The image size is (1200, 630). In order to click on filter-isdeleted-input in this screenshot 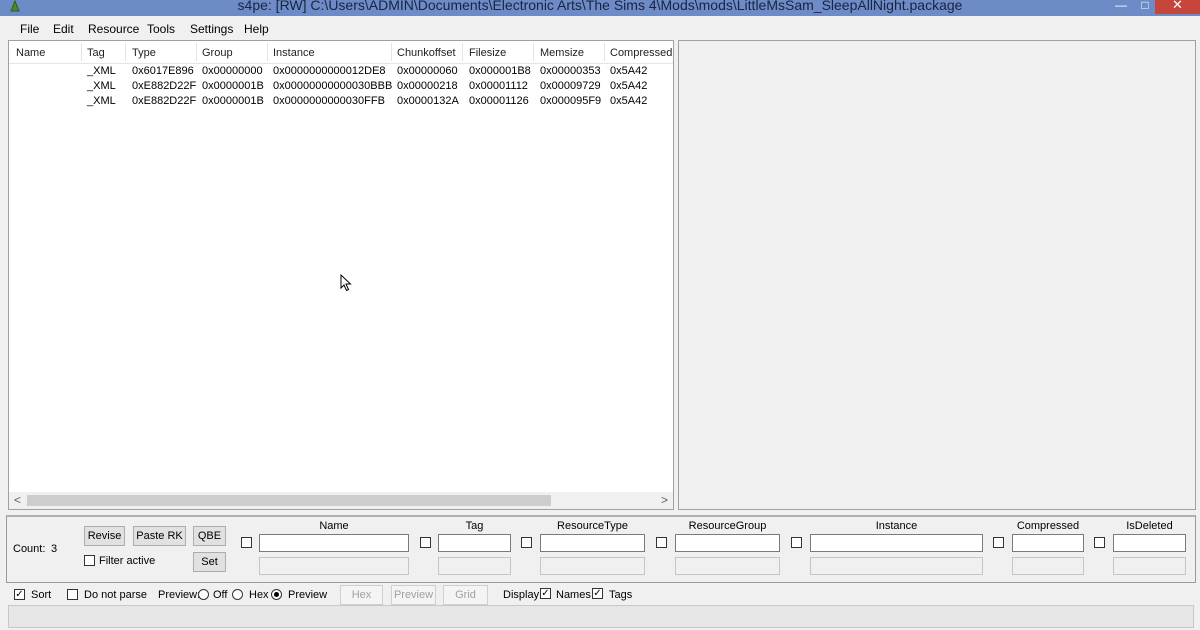, I will do `click(1149, 543)`.